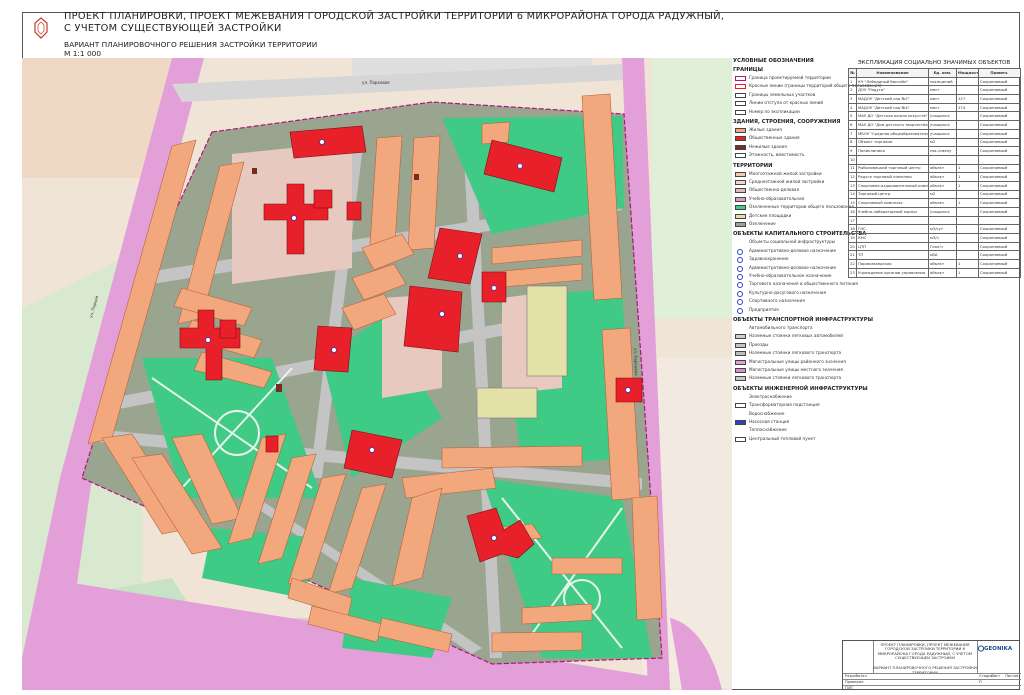 This screenshot has height=695, width=1024. Describe the element at coordinates (934, 159) in the screenshot. I see `table-row: 10` at that location.